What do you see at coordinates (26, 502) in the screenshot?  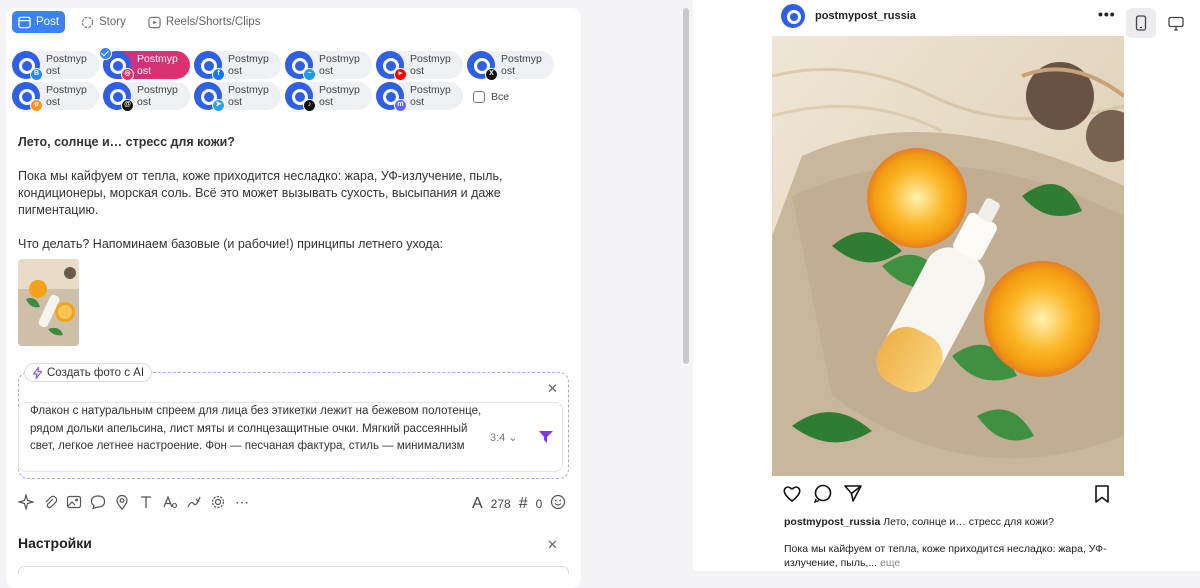 I see `ai-sparkle-icon` at bounding box center [26, 502].